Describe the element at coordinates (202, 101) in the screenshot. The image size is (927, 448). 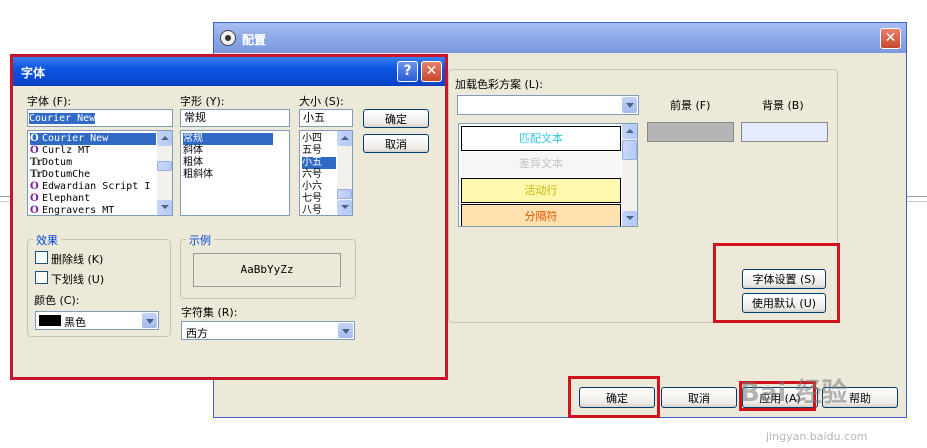
I see `style-label: 字形 (Y):` at that location.